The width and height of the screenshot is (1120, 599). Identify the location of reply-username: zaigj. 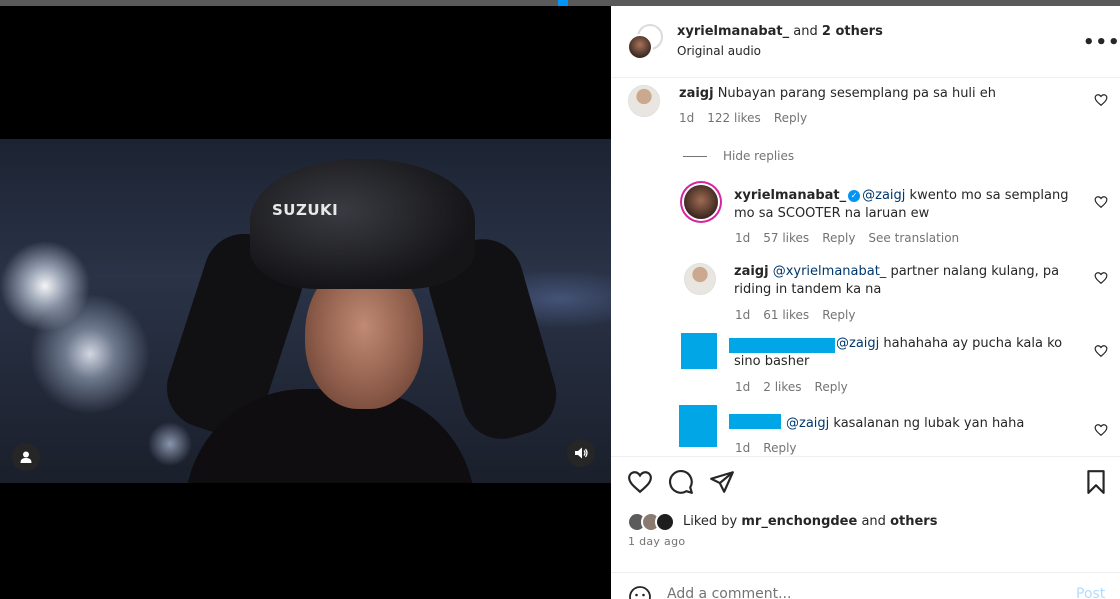
(751, 271).